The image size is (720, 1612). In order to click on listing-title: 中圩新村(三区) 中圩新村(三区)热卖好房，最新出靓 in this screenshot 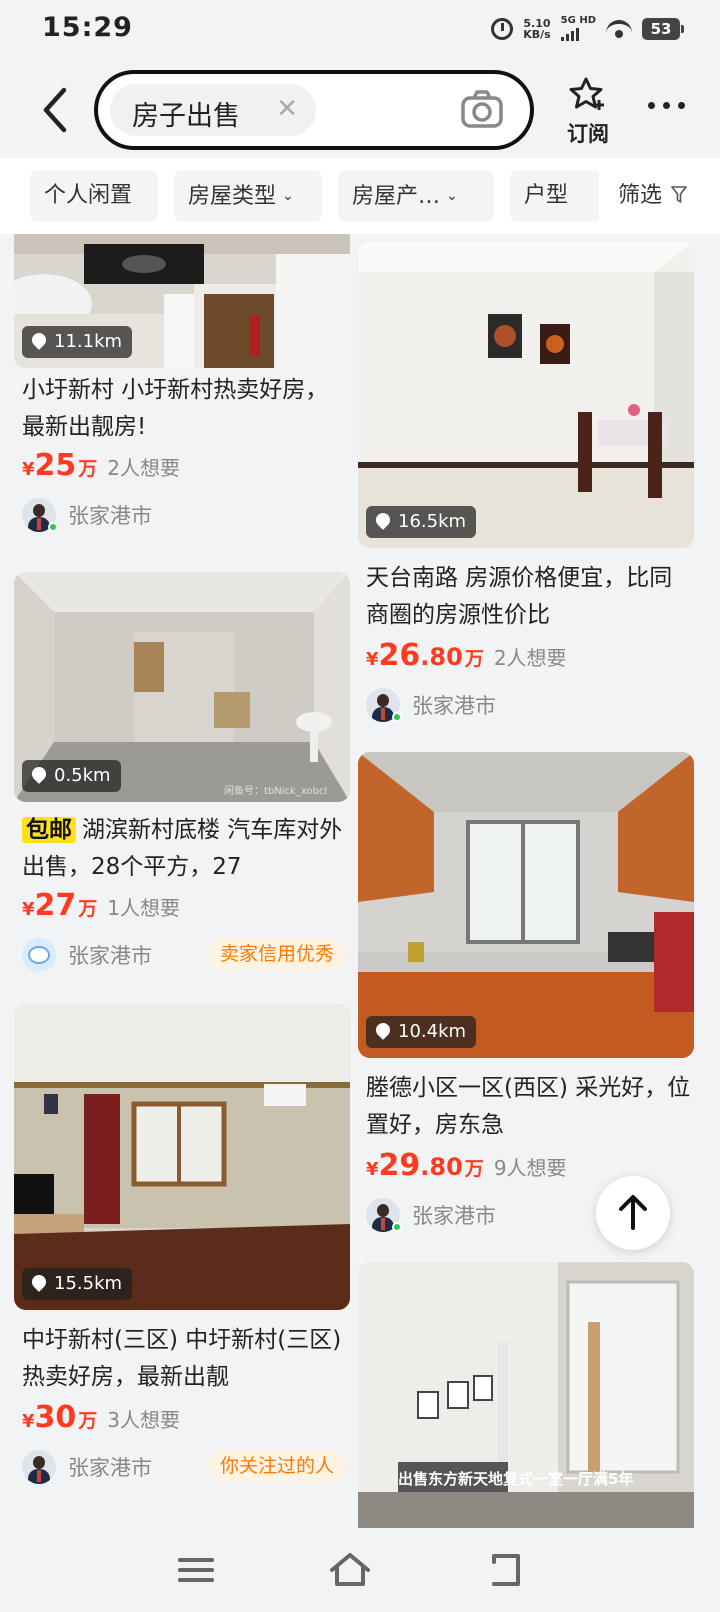, I will do `click(182, 1358)`.